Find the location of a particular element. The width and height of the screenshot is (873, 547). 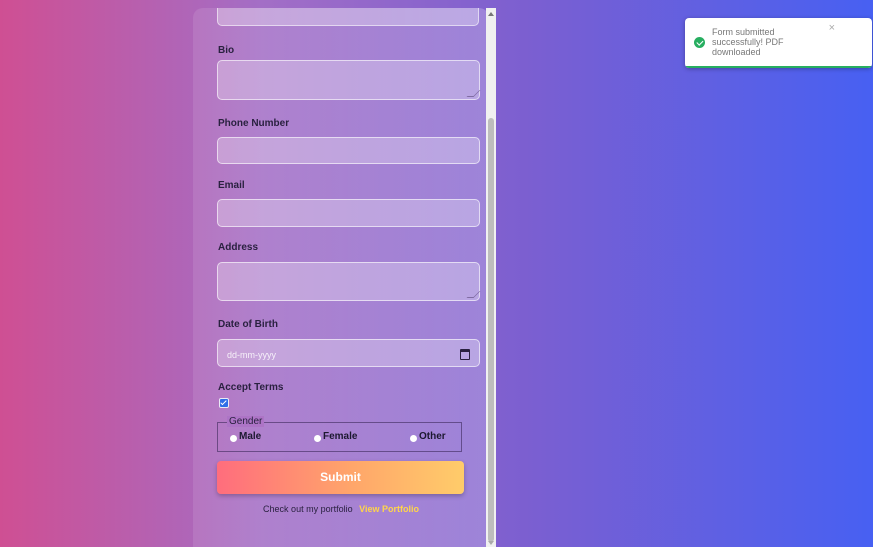

toast-progress-bar is located at coordinates (778, 67).